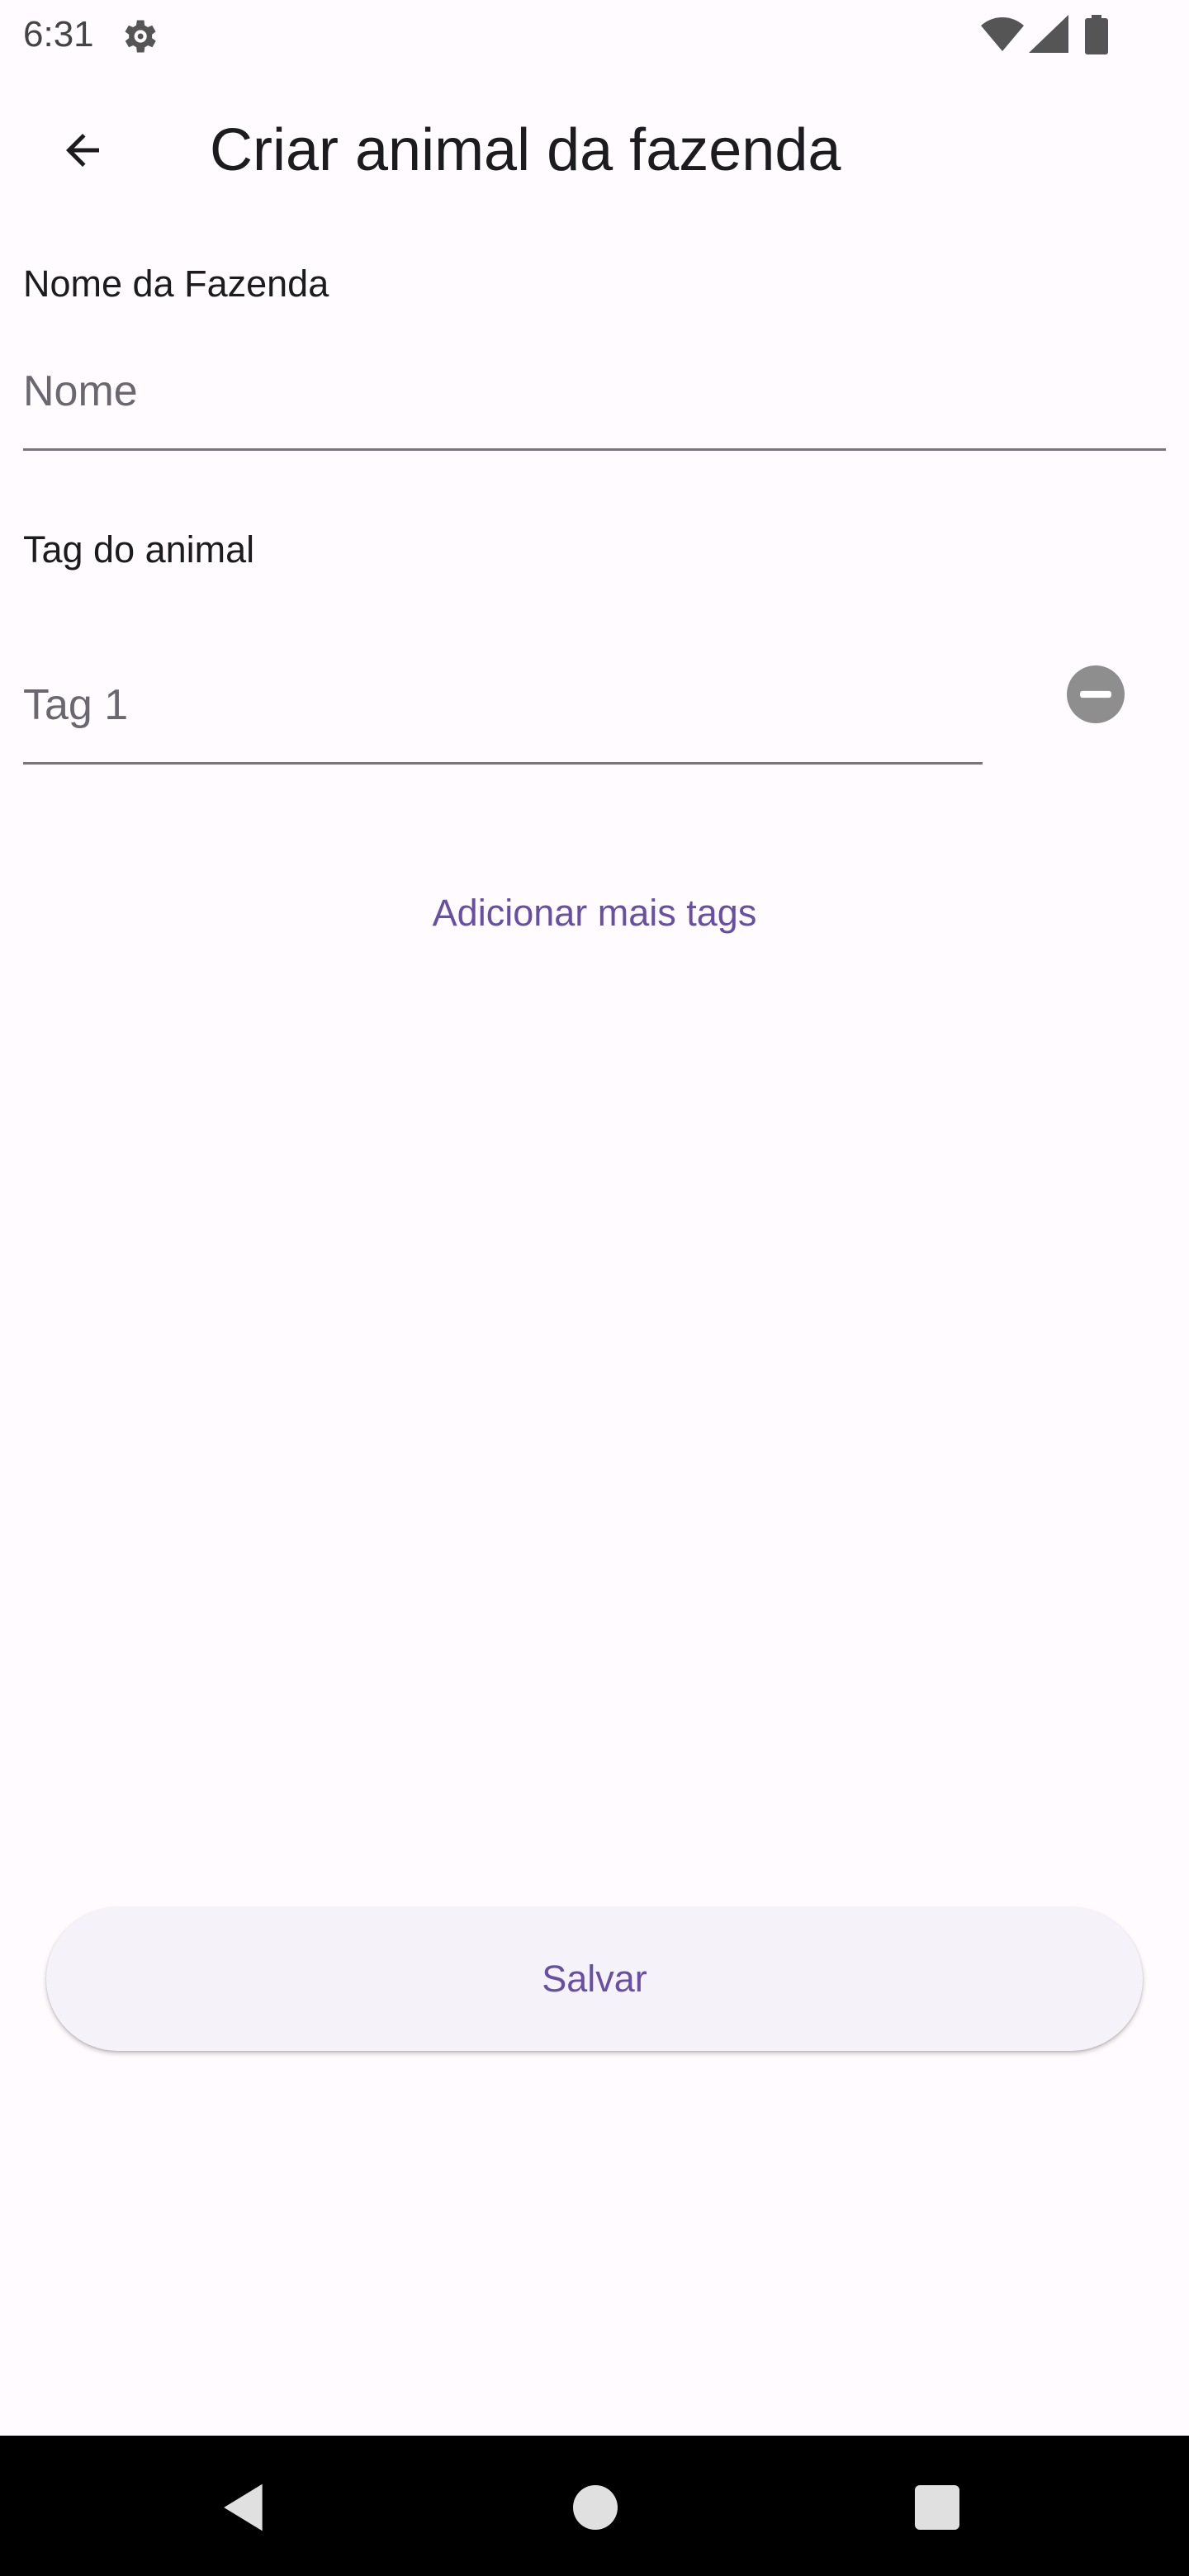  Describe the element at coordinates (1002, 34) in the screenshot. I see `wifi-icon` at that location.